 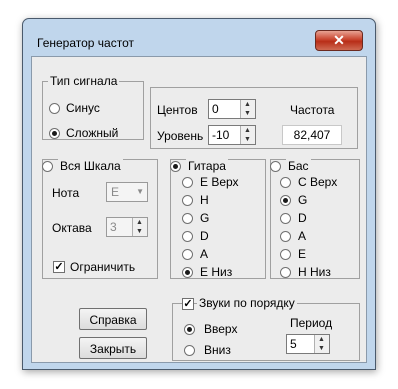 I want to click on sine-radio, so click(x=54, y=108).